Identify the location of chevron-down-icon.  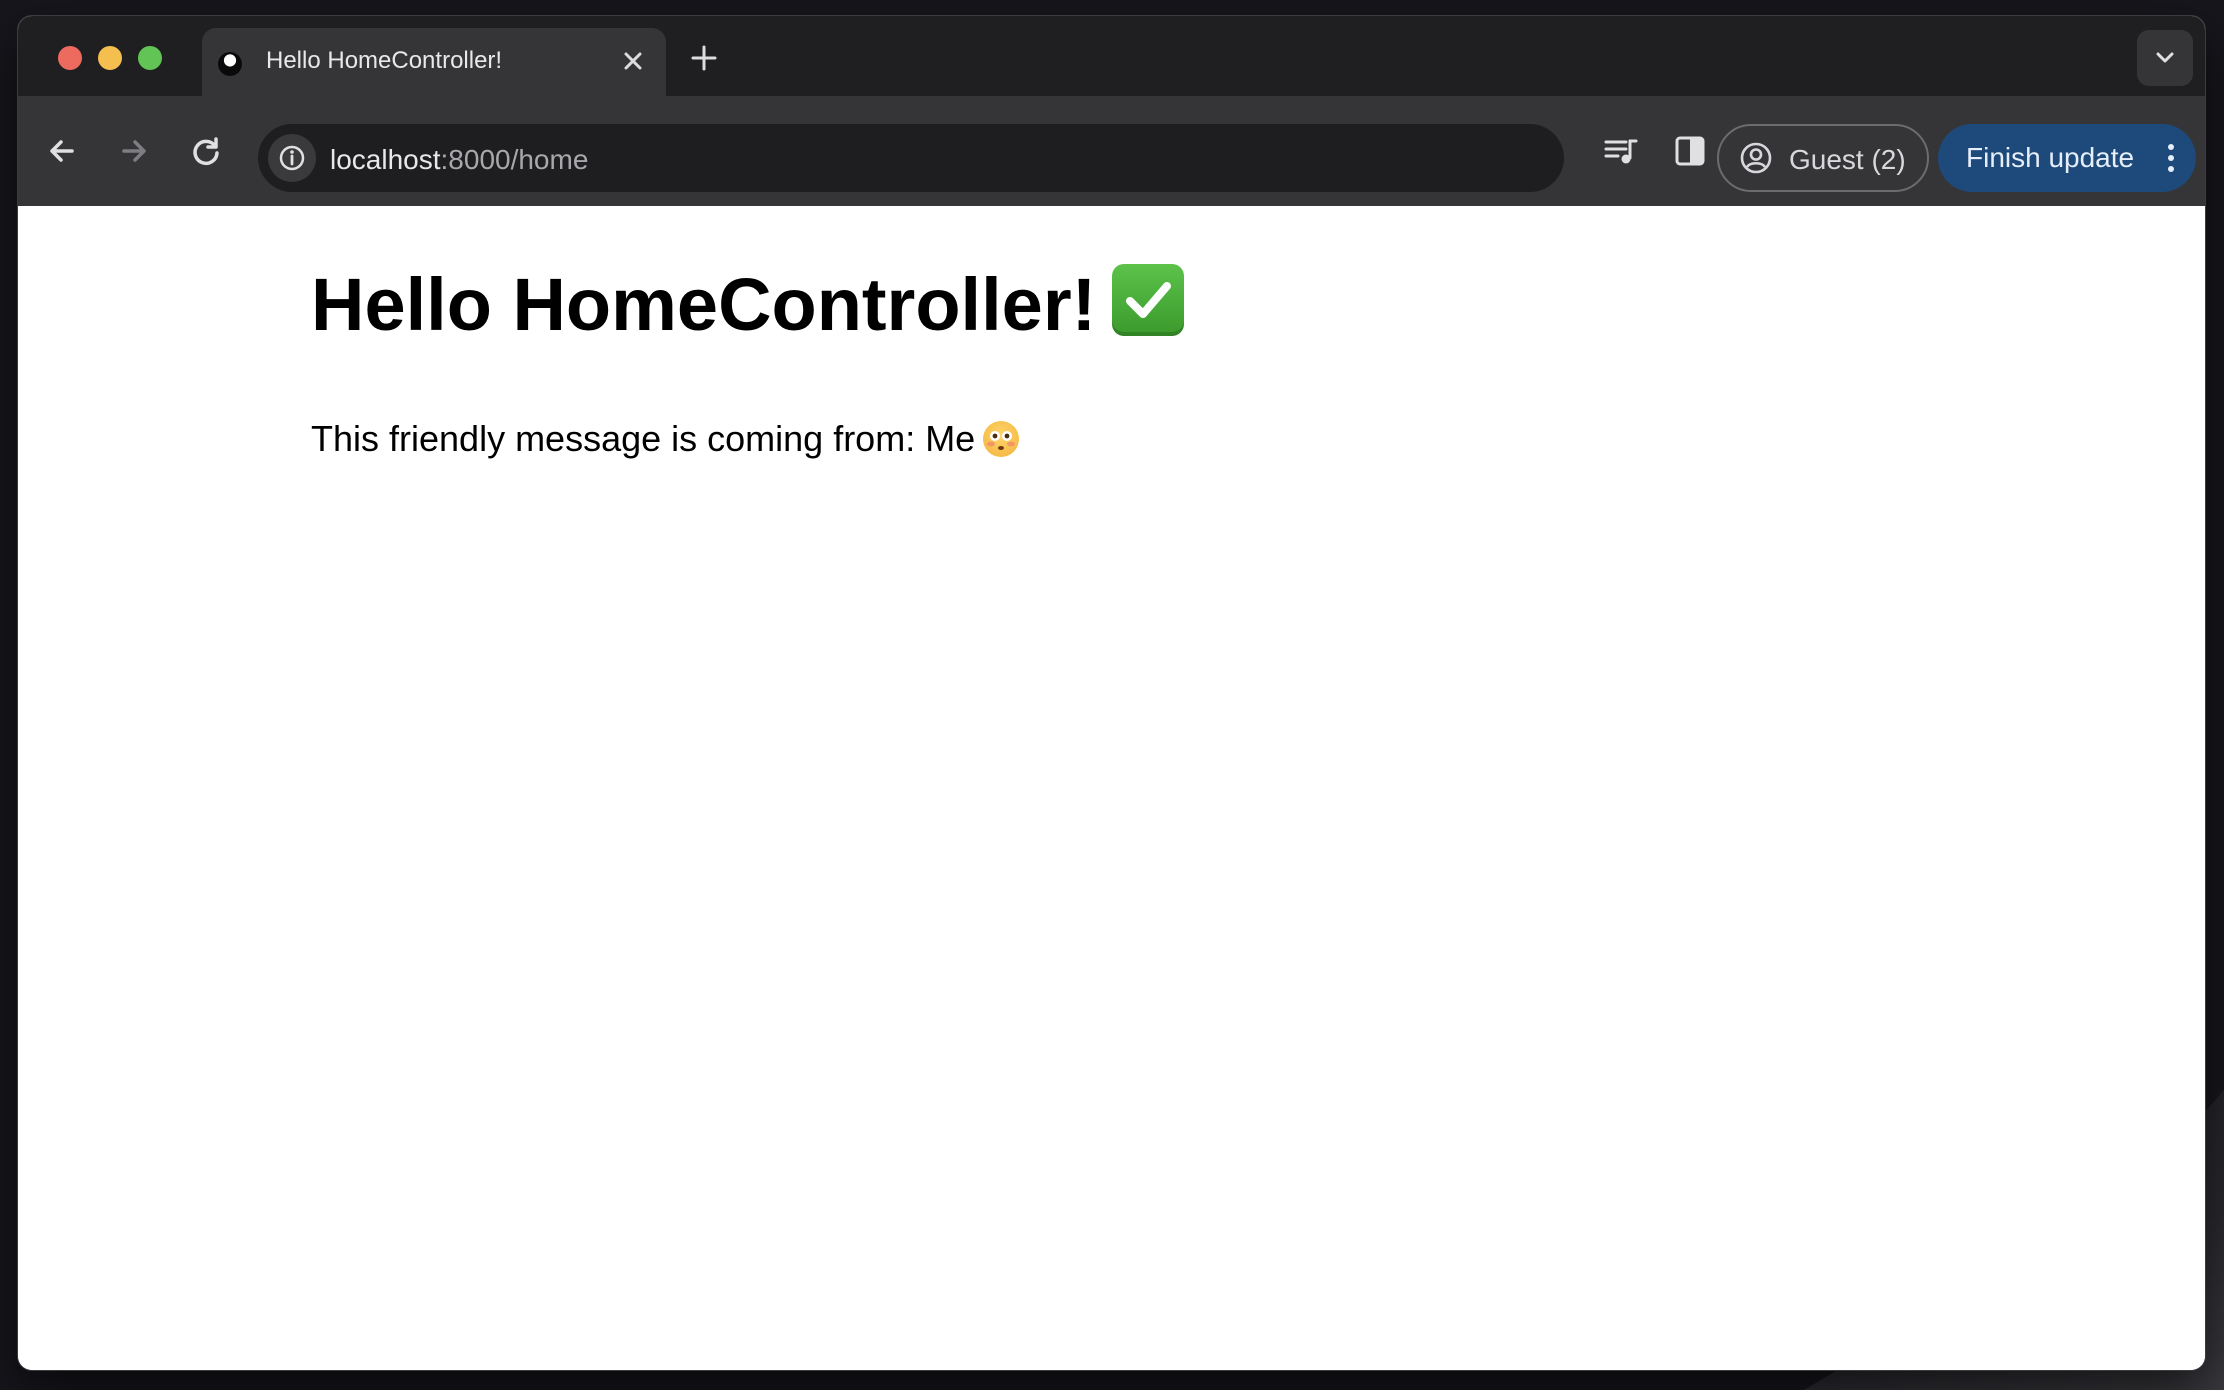
(2165, 57).